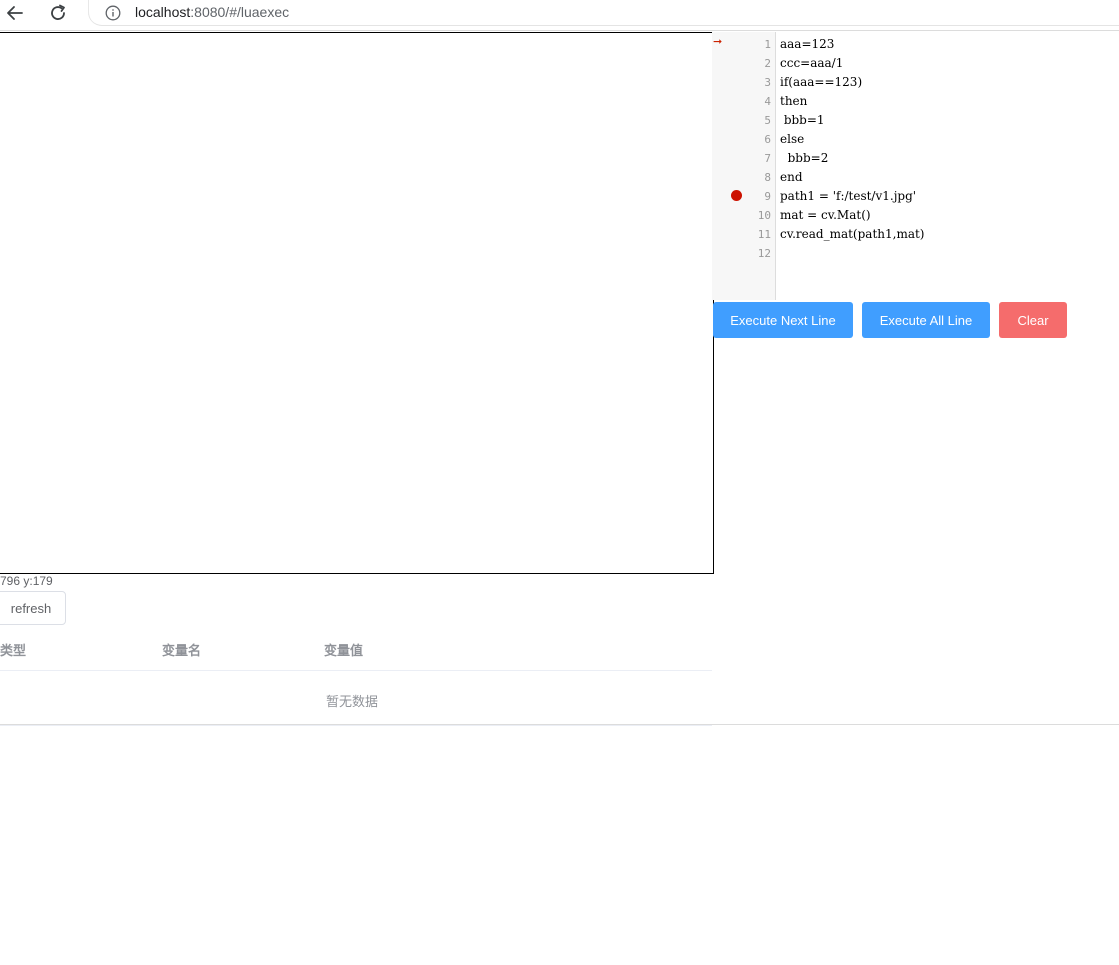 This screenshot has width=1119, height=965. I want to click on column-header-type: 类型, so click(13, 649).